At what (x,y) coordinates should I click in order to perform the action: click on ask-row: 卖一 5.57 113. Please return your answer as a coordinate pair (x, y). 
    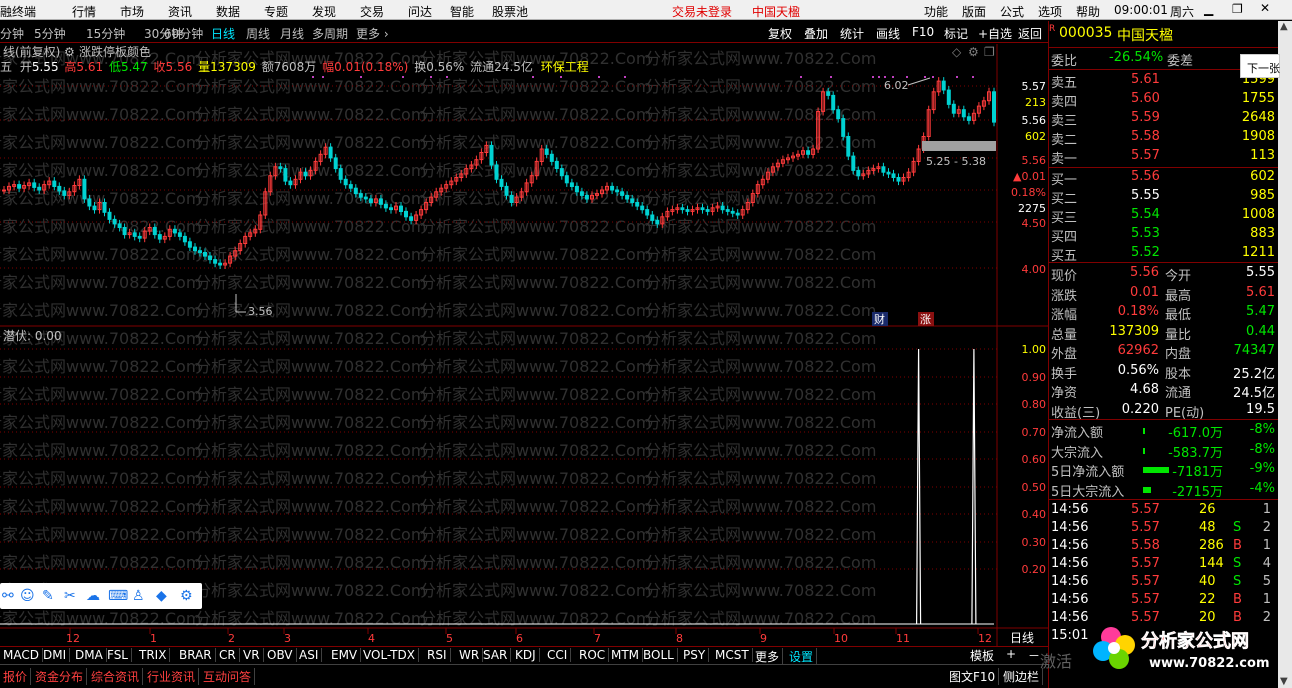
    Looking at the image, I should click on (1163, 157).